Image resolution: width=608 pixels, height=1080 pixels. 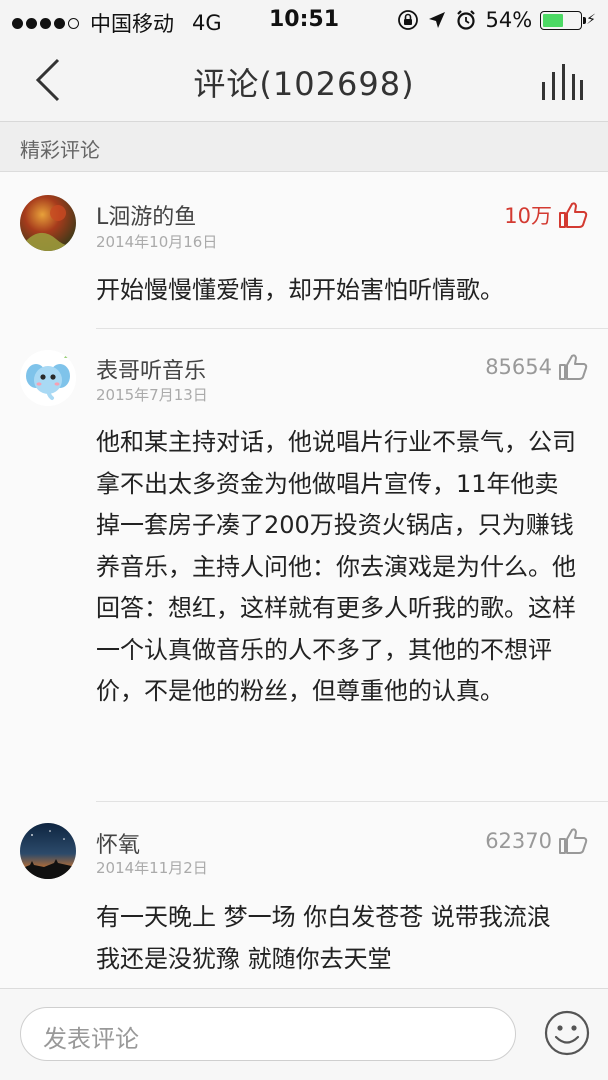 What do you see at coordinates (528, 216) in the screenshot?
I see `like-count: 10万` at bounding box center [528, 216].